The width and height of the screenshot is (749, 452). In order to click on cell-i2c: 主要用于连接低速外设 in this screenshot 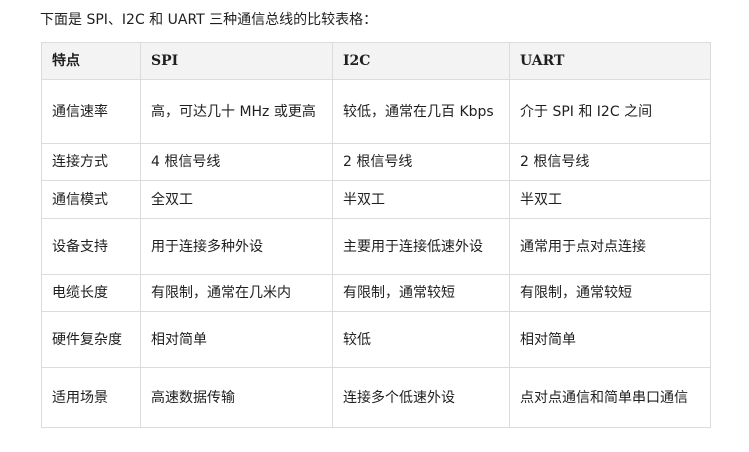, I will do `click(421, 246)`.